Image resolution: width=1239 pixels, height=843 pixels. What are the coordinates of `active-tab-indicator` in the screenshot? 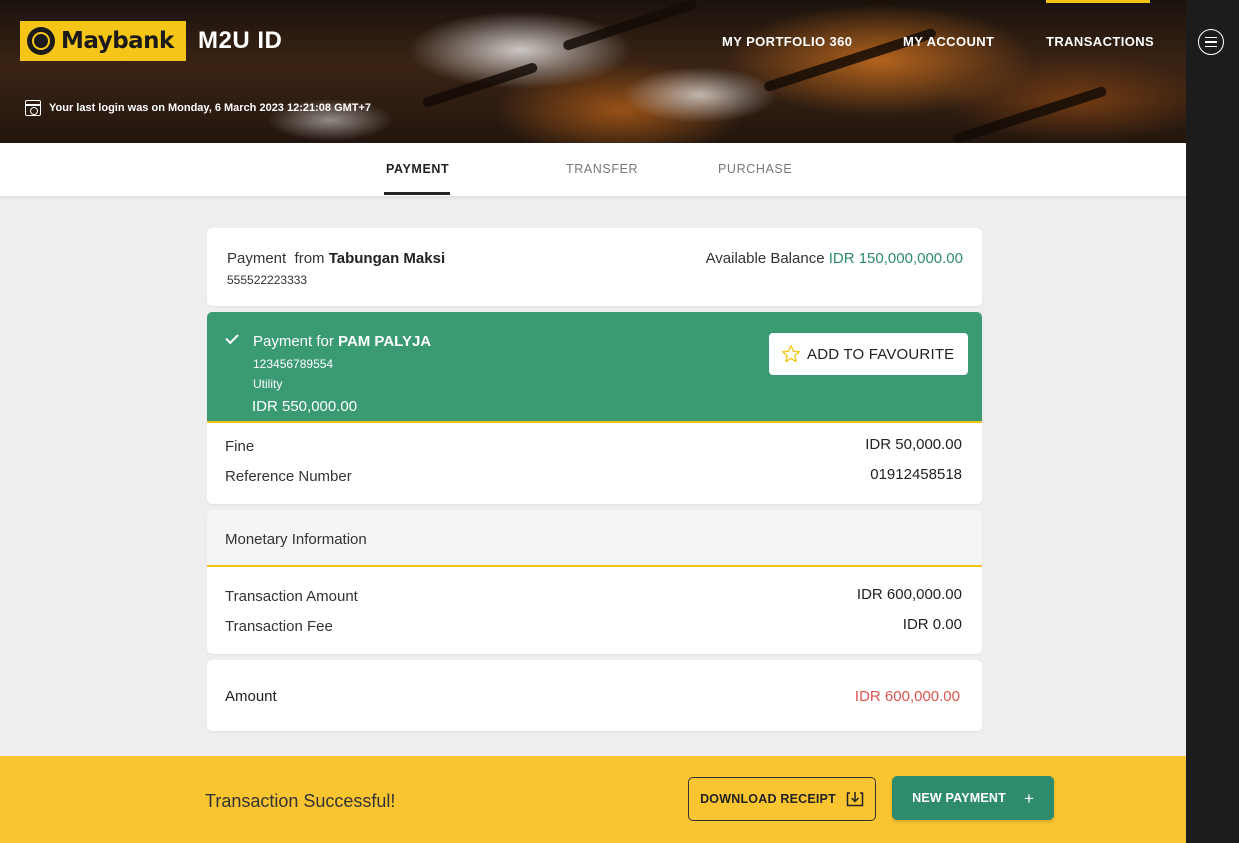 It's located at (417, 193).